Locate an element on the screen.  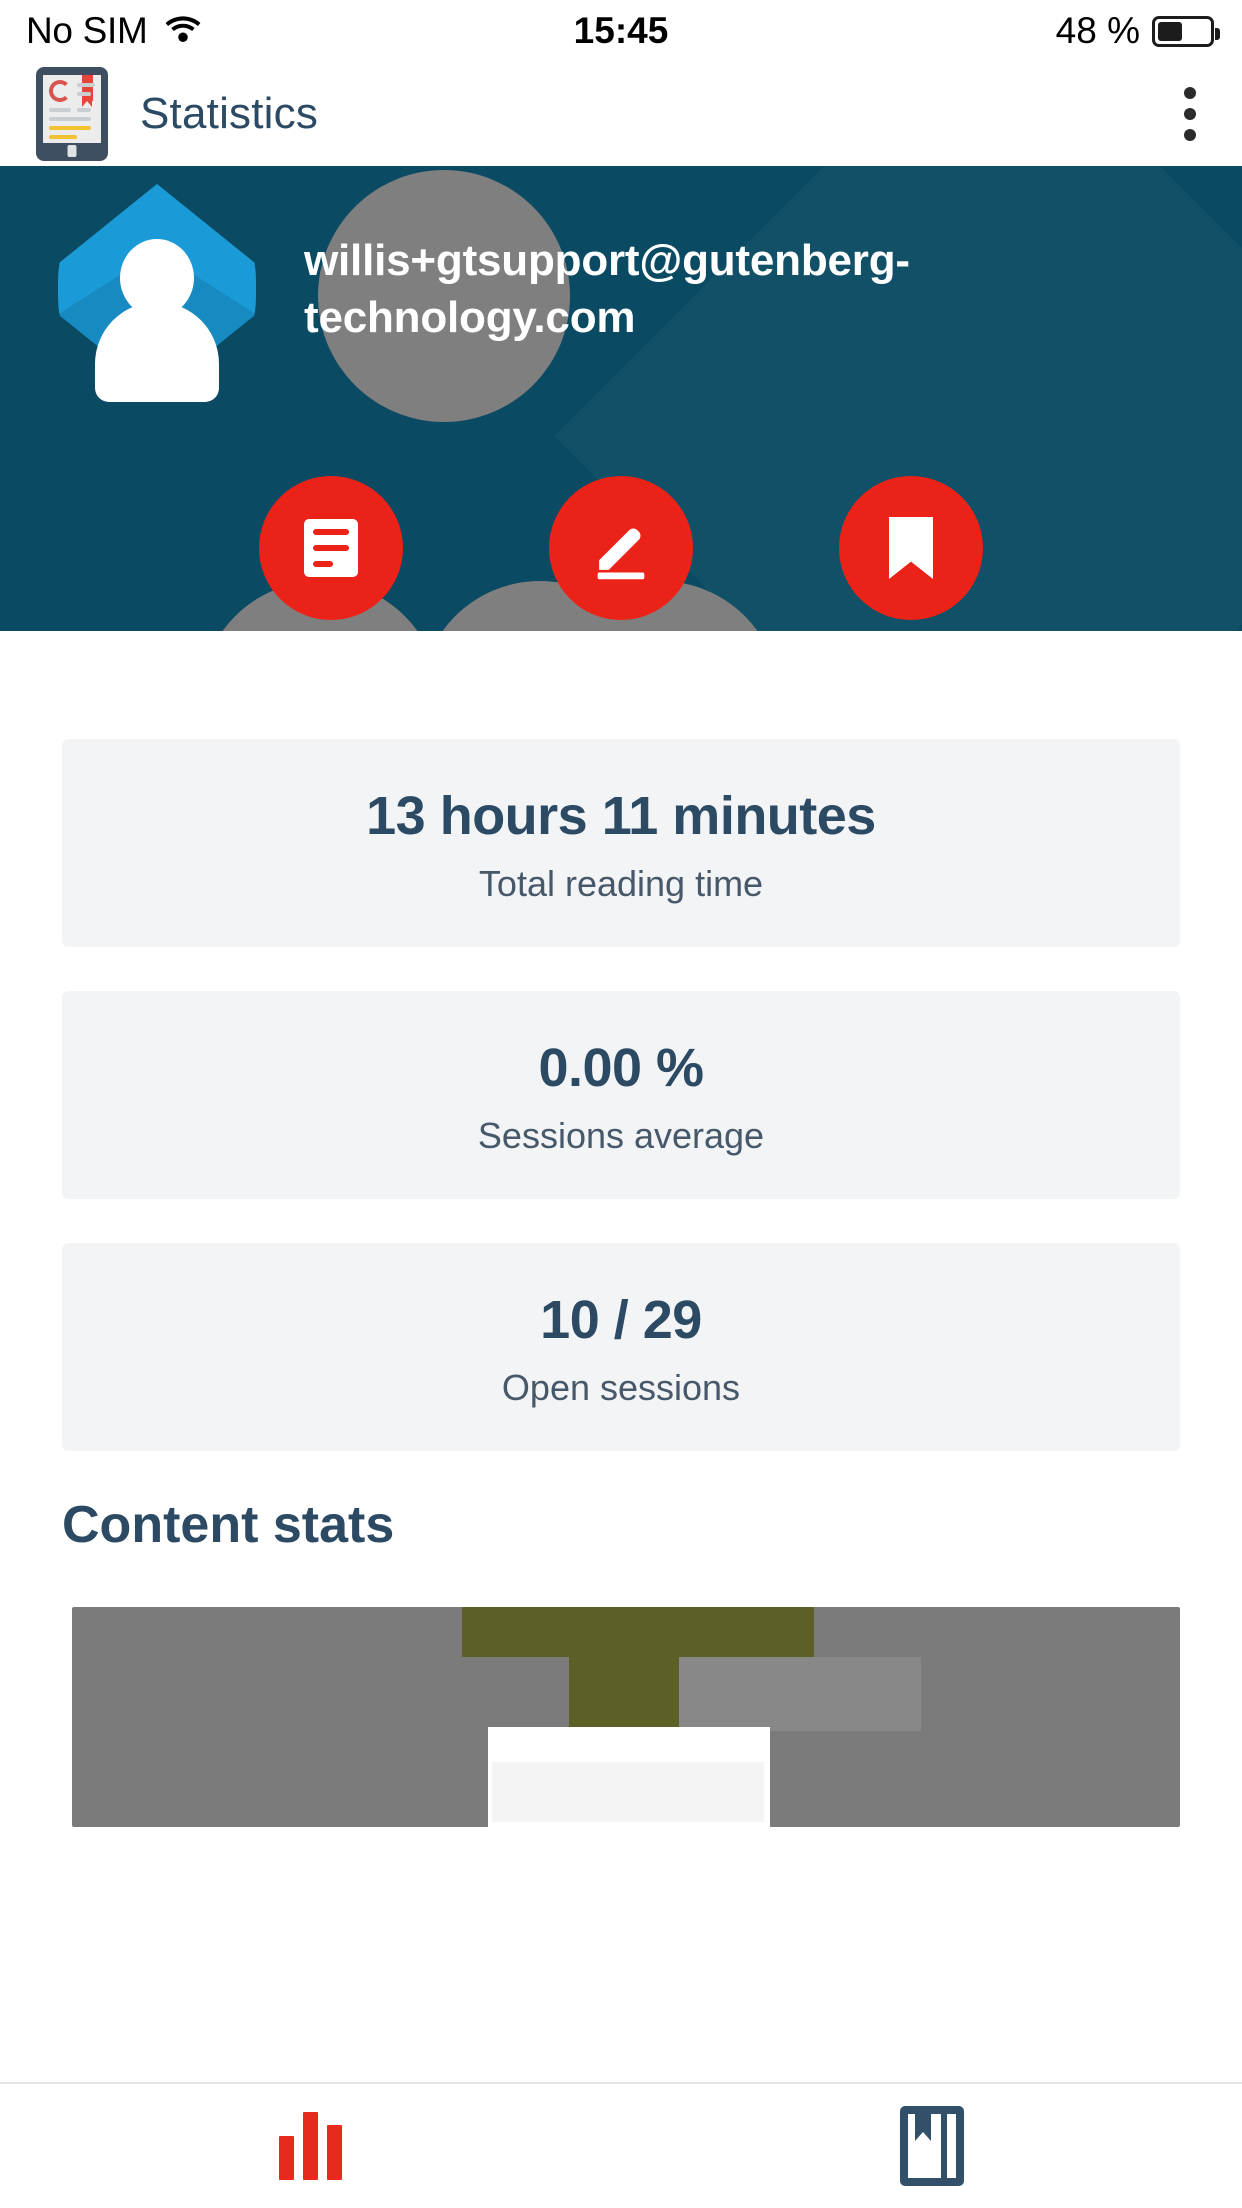
stat-value: 13 hours 11 minutes is located at coordinates (621, 816).